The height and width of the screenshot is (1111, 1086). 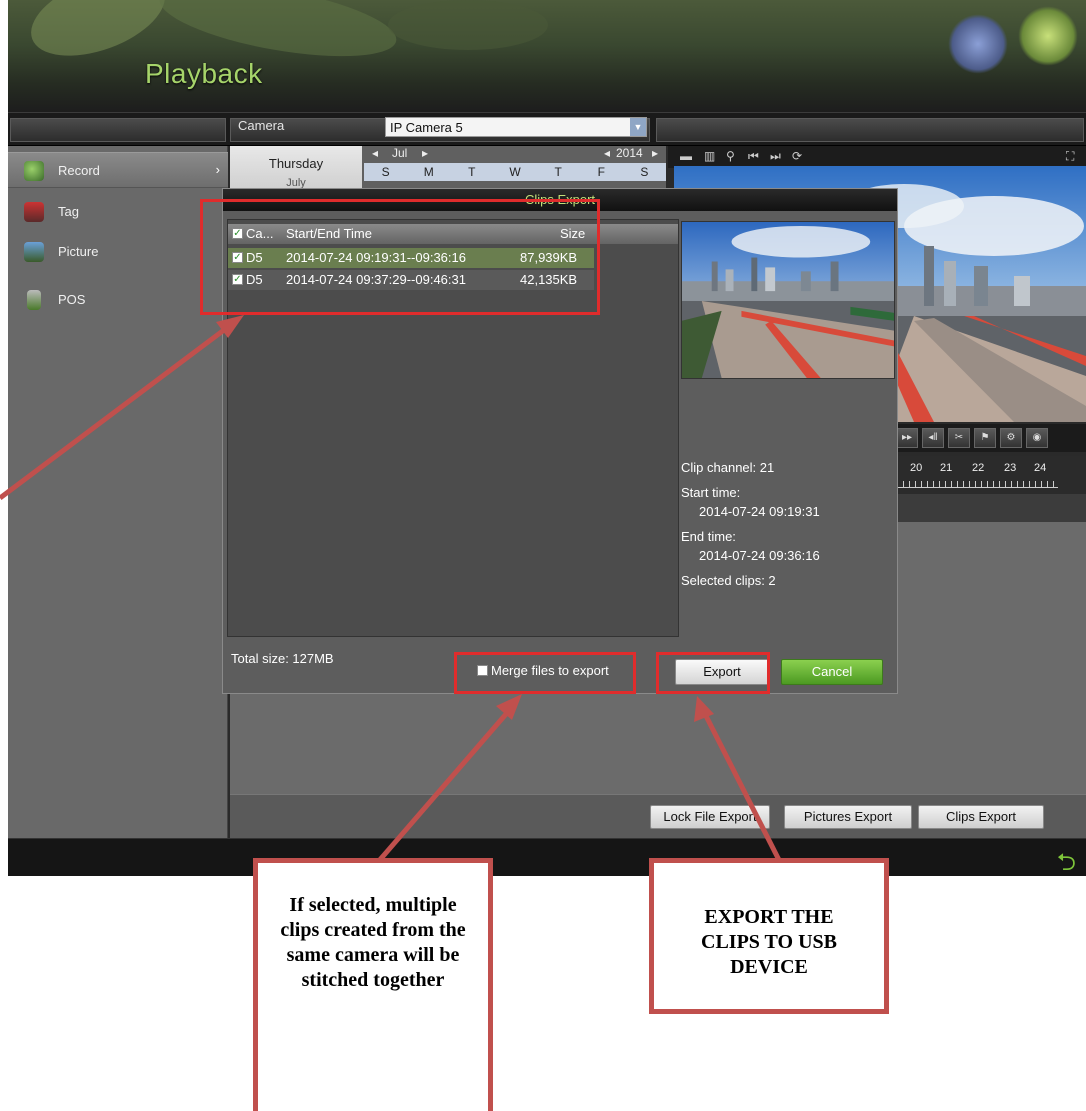 What do you see at coordinates (547, 857) in the screenshot?
I see `status-bar: ⮌` at bounding box center [547, 857].